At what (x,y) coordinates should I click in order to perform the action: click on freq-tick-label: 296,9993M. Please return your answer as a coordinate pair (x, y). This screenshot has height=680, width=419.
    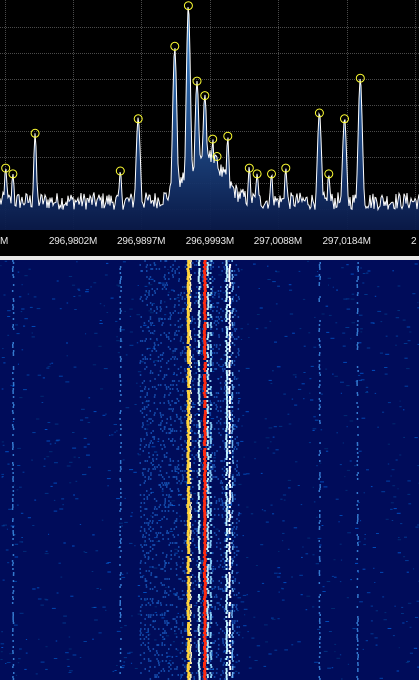
    Looking at the image, I should click on (209, 241).